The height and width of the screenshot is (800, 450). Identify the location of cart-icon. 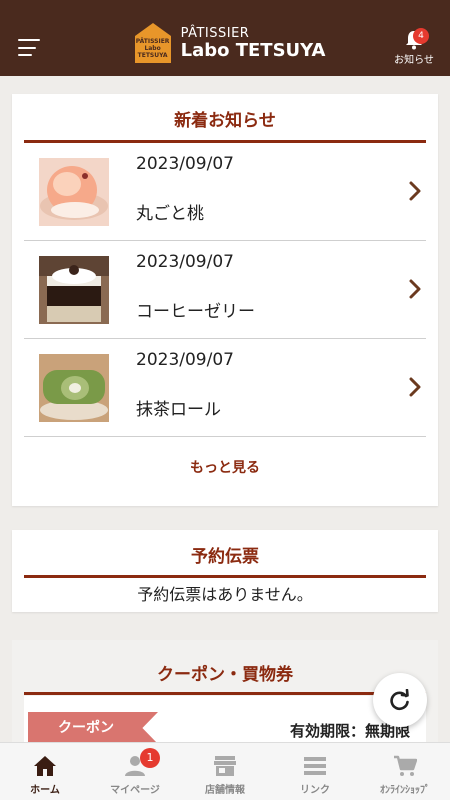
(405, 765).